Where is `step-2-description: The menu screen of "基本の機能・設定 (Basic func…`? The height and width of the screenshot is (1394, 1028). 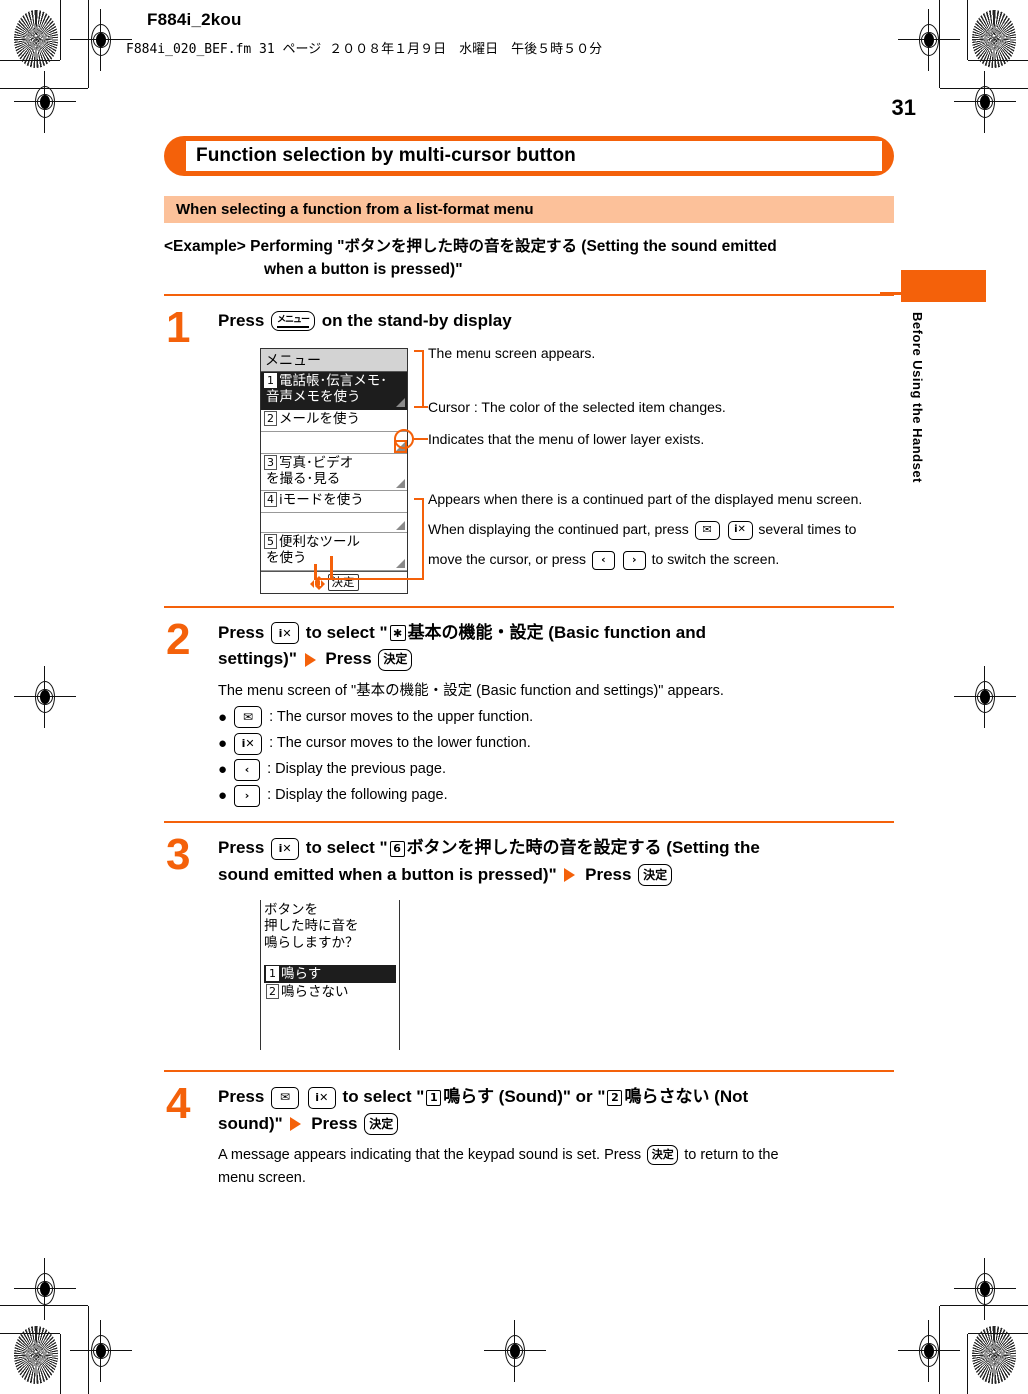 step-2-description: The menu screen of "基本の機能・設定 (Basic func… is located at coordinates (471, 690).